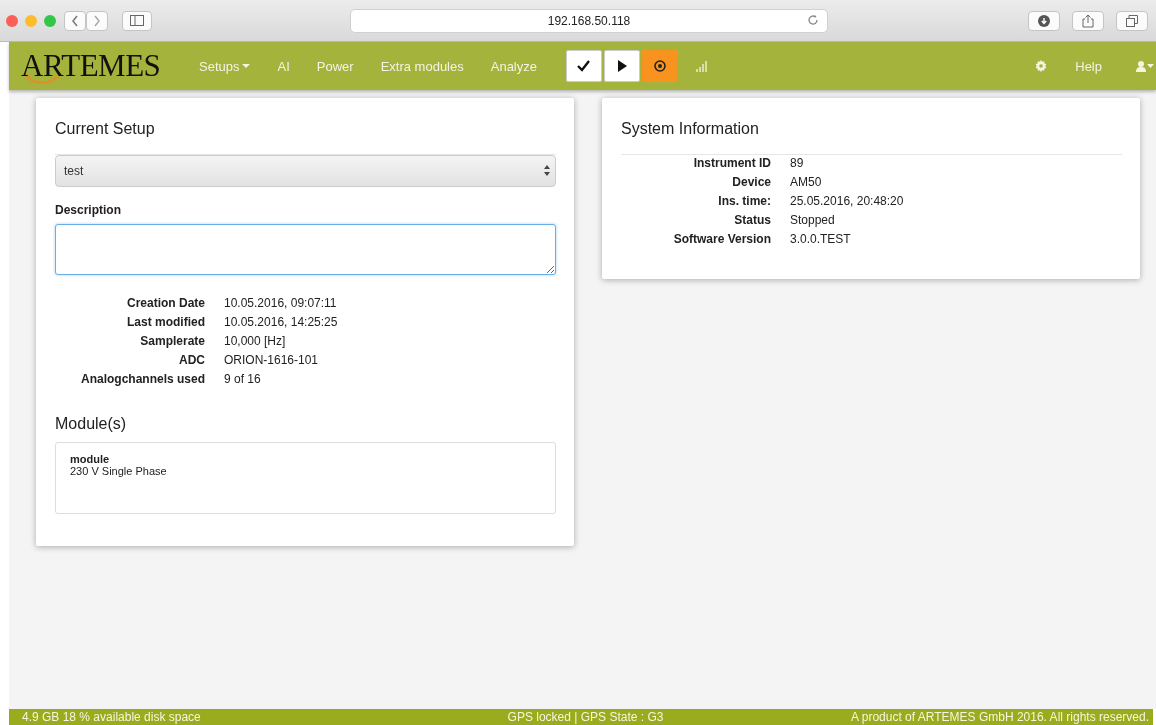 The height and width of the screenshot is (725, 1156). Describe the element at coordinates (243, 379) in the screenshot. I see `field-value: 9 of 16` at that location.